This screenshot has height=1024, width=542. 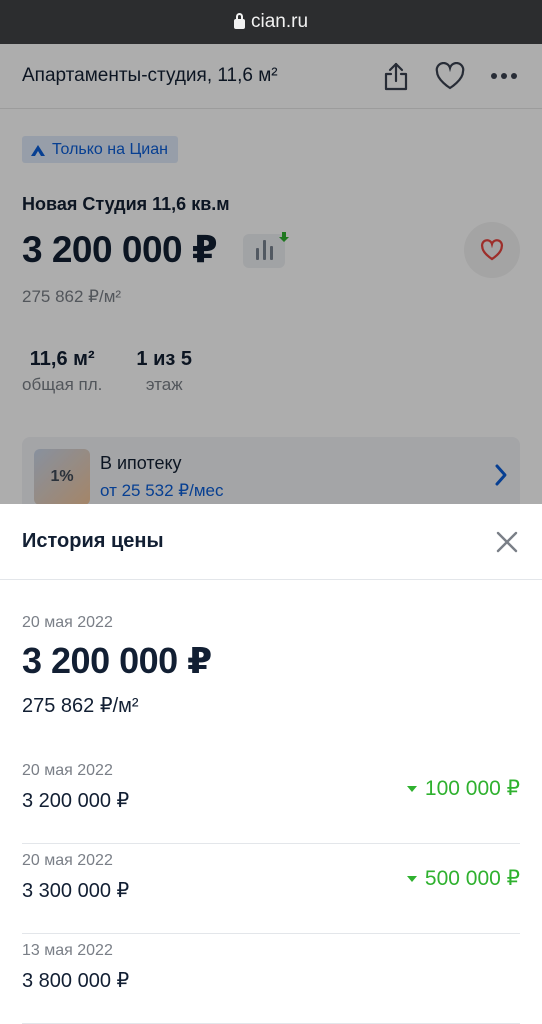 I want to click on current-price-date: 20 мая 2022, so click(x=67, y=622).